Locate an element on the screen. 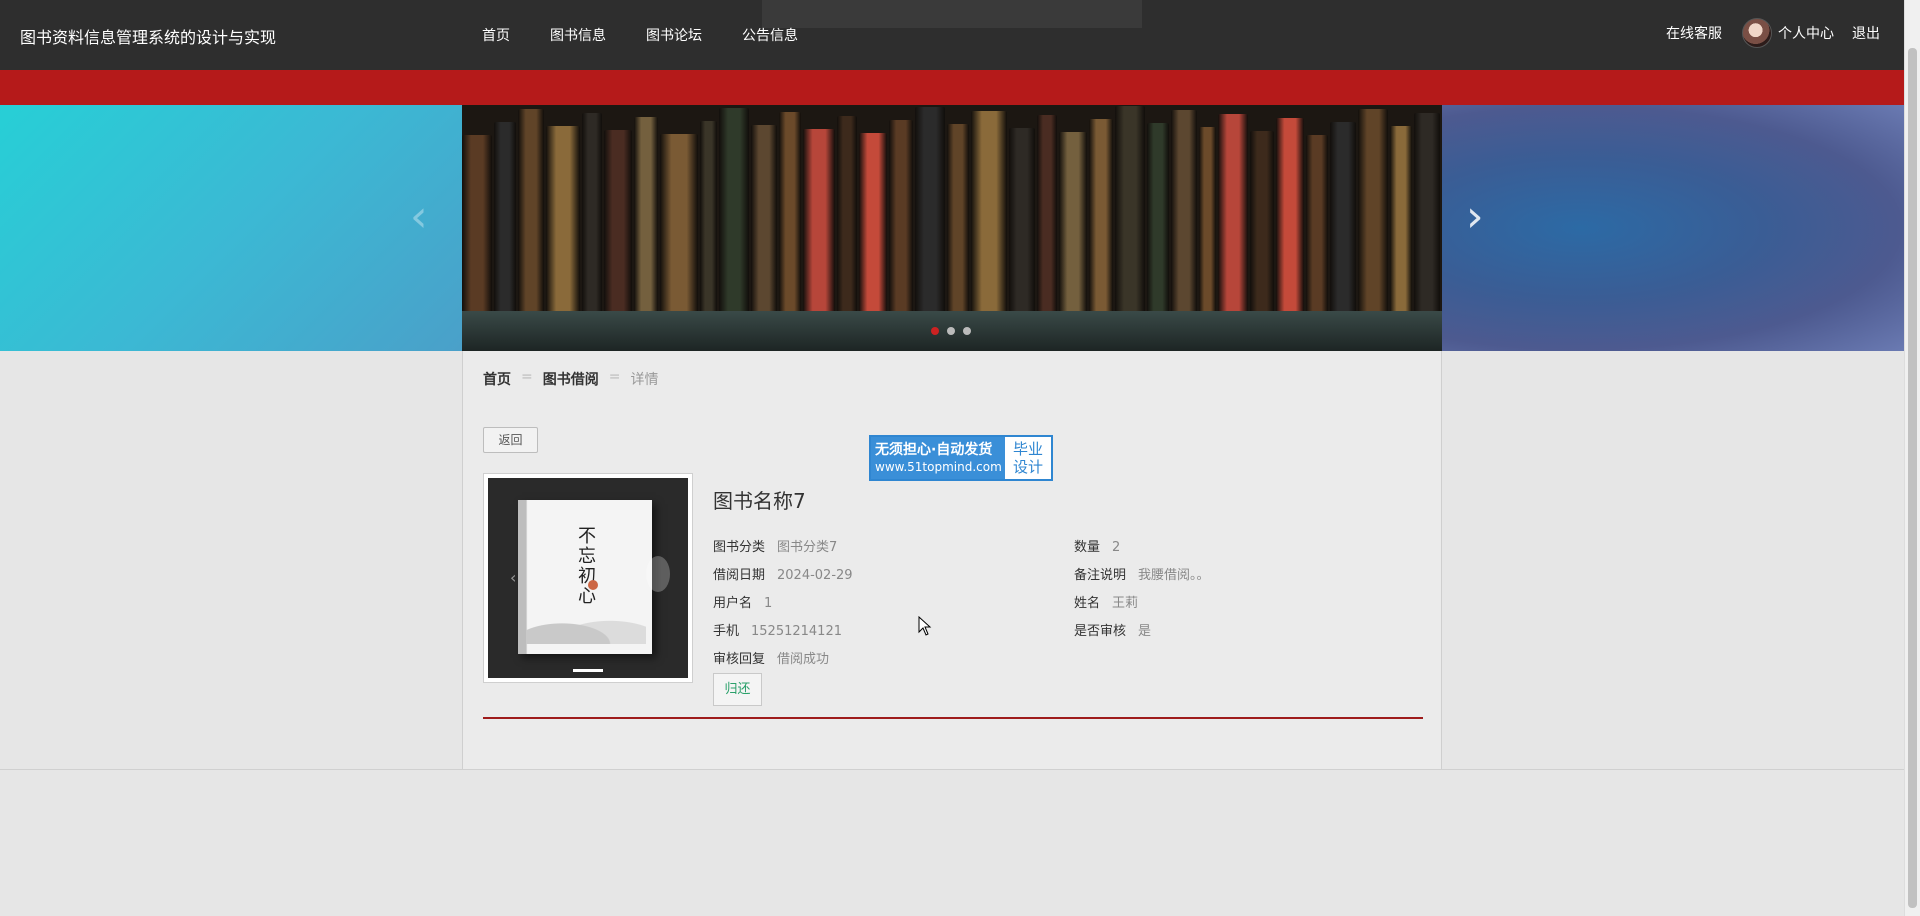 This screenshot has width=1920, height=916. avatar is located at coordinates (1757, 33).